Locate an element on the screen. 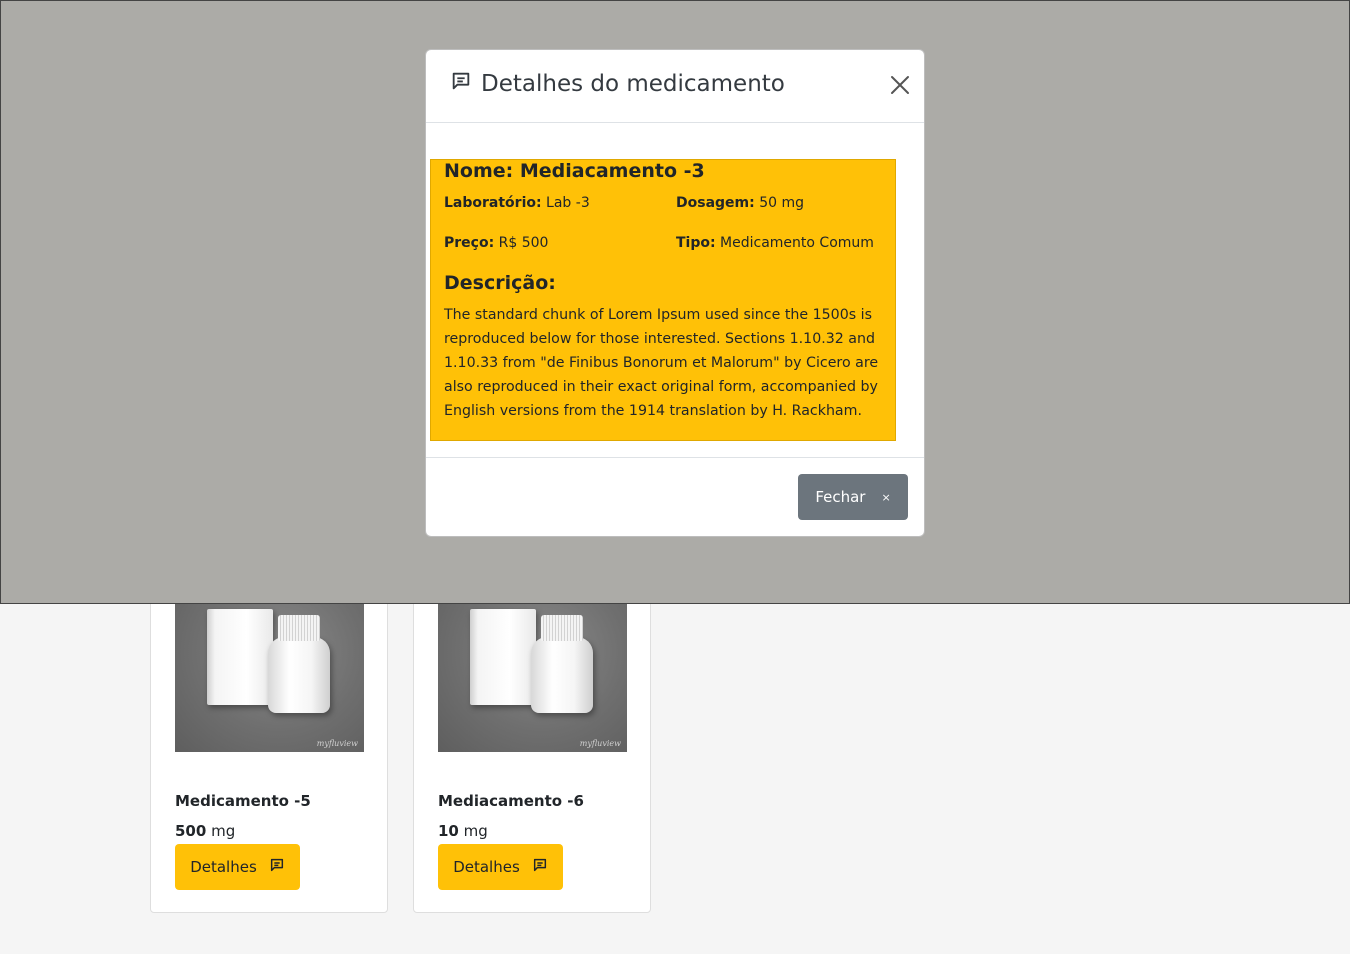 This screenshot has width=1350, height=954. price-value: R$ 500 is located at coordinates (523, 243).